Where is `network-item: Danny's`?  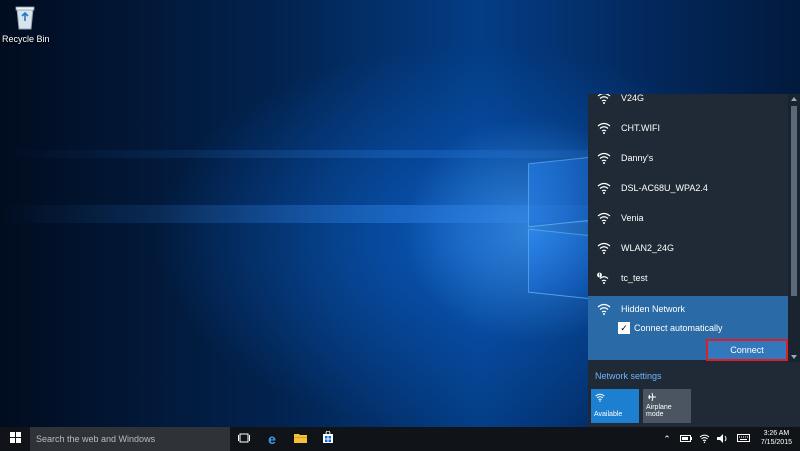 network-item: Danny's is located at coordinates (688, 158).